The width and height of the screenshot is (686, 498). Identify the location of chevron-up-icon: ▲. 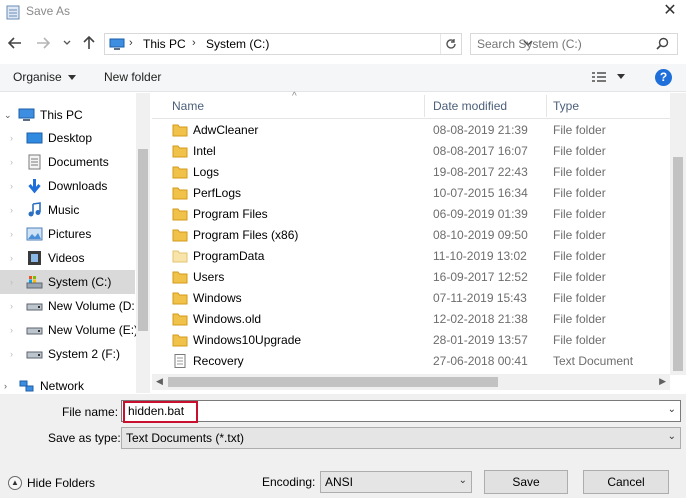
(15, 483).